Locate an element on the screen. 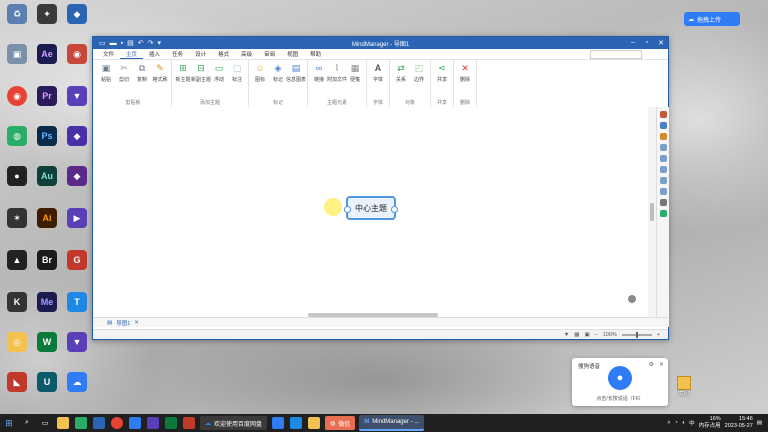  desktop-icon-app: ◣ is located at coordinates (17, 382).